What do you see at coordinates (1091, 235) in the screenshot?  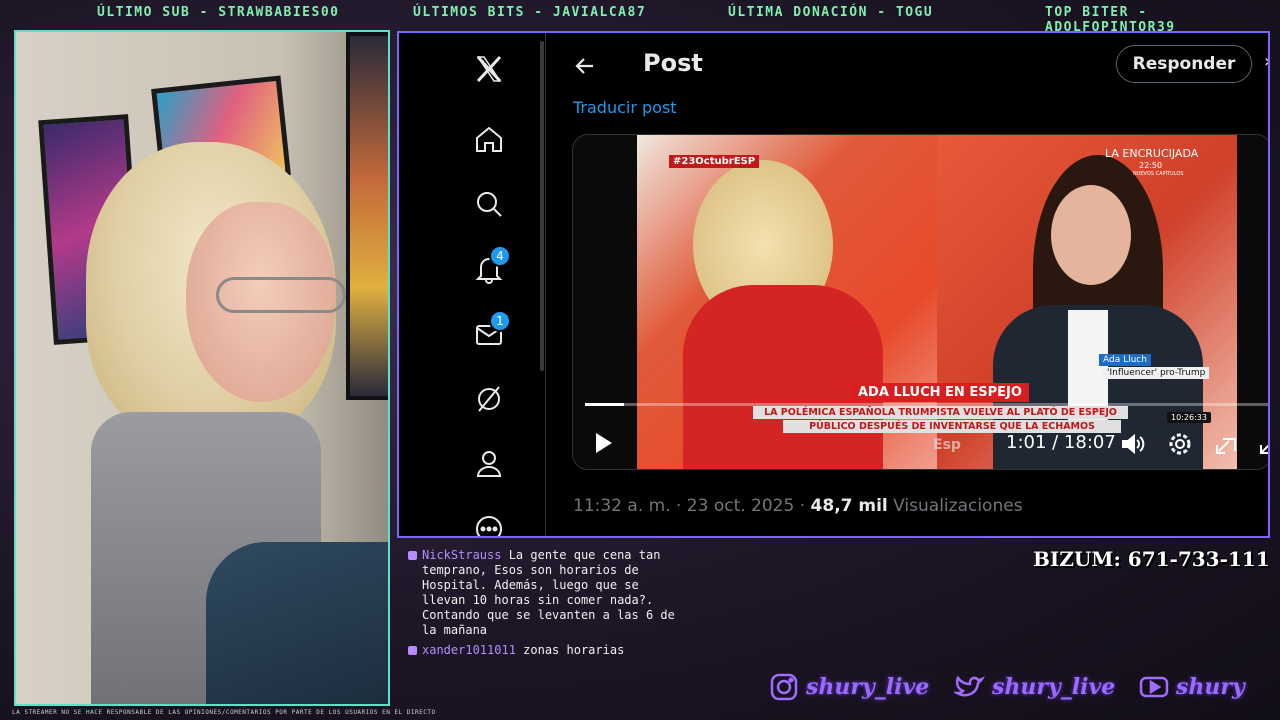 I see `guest-face` at bounding box center [1091, 235].